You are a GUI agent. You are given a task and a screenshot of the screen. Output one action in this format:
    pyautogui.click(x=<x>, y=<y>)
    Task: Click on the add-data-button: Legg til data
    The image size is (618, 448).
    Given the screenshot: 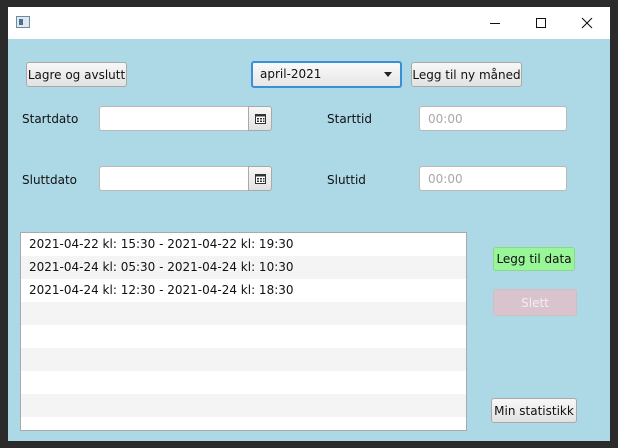 What is the action you would take?
    pyautogui.click(x=534, y=259)
    